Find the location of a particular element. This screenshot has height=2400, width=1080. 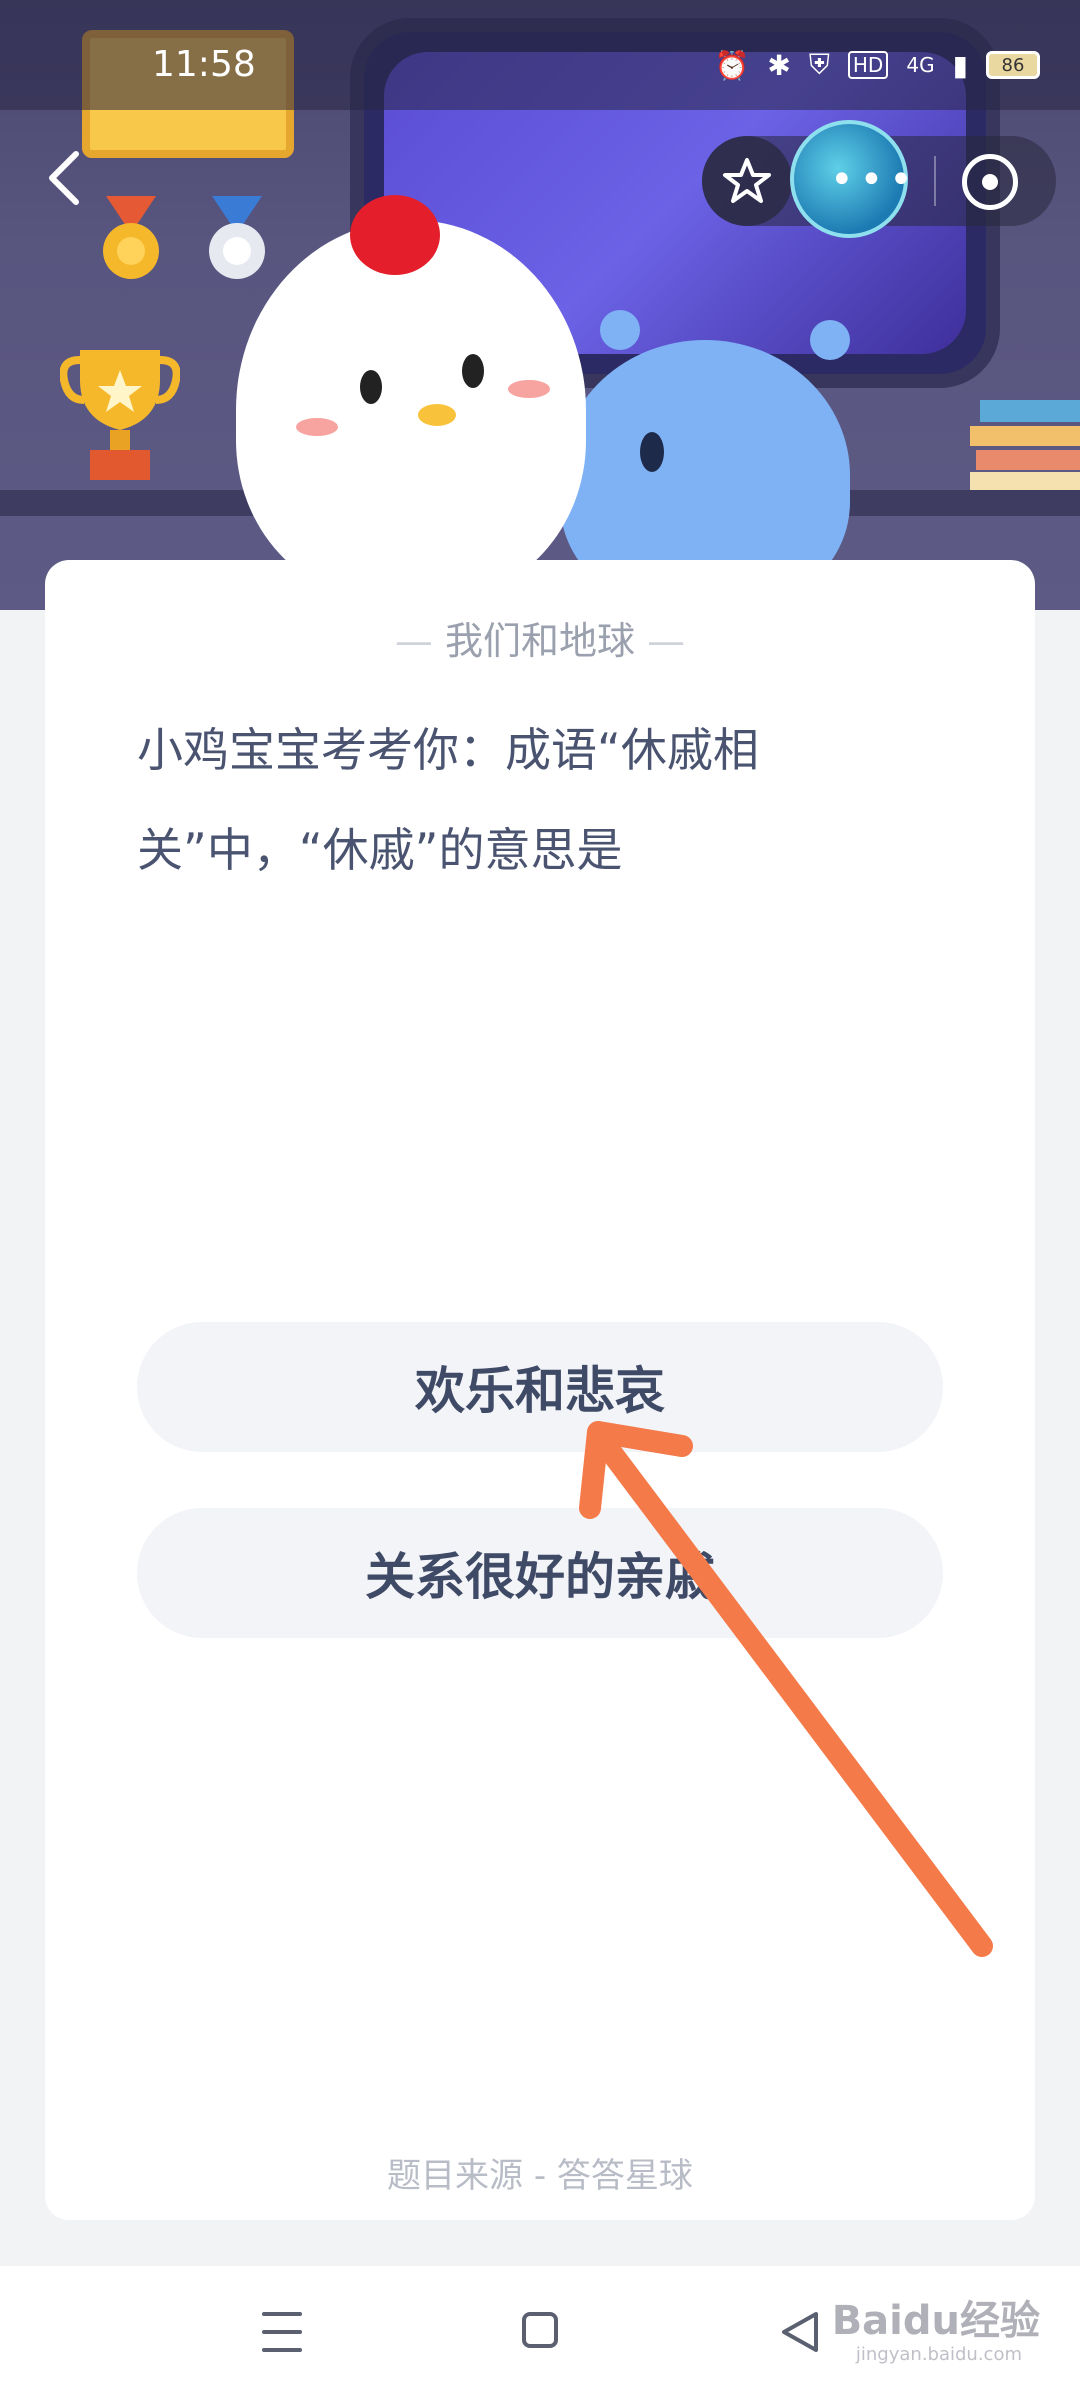

chicken-beak is located at coordinates (437, 415).